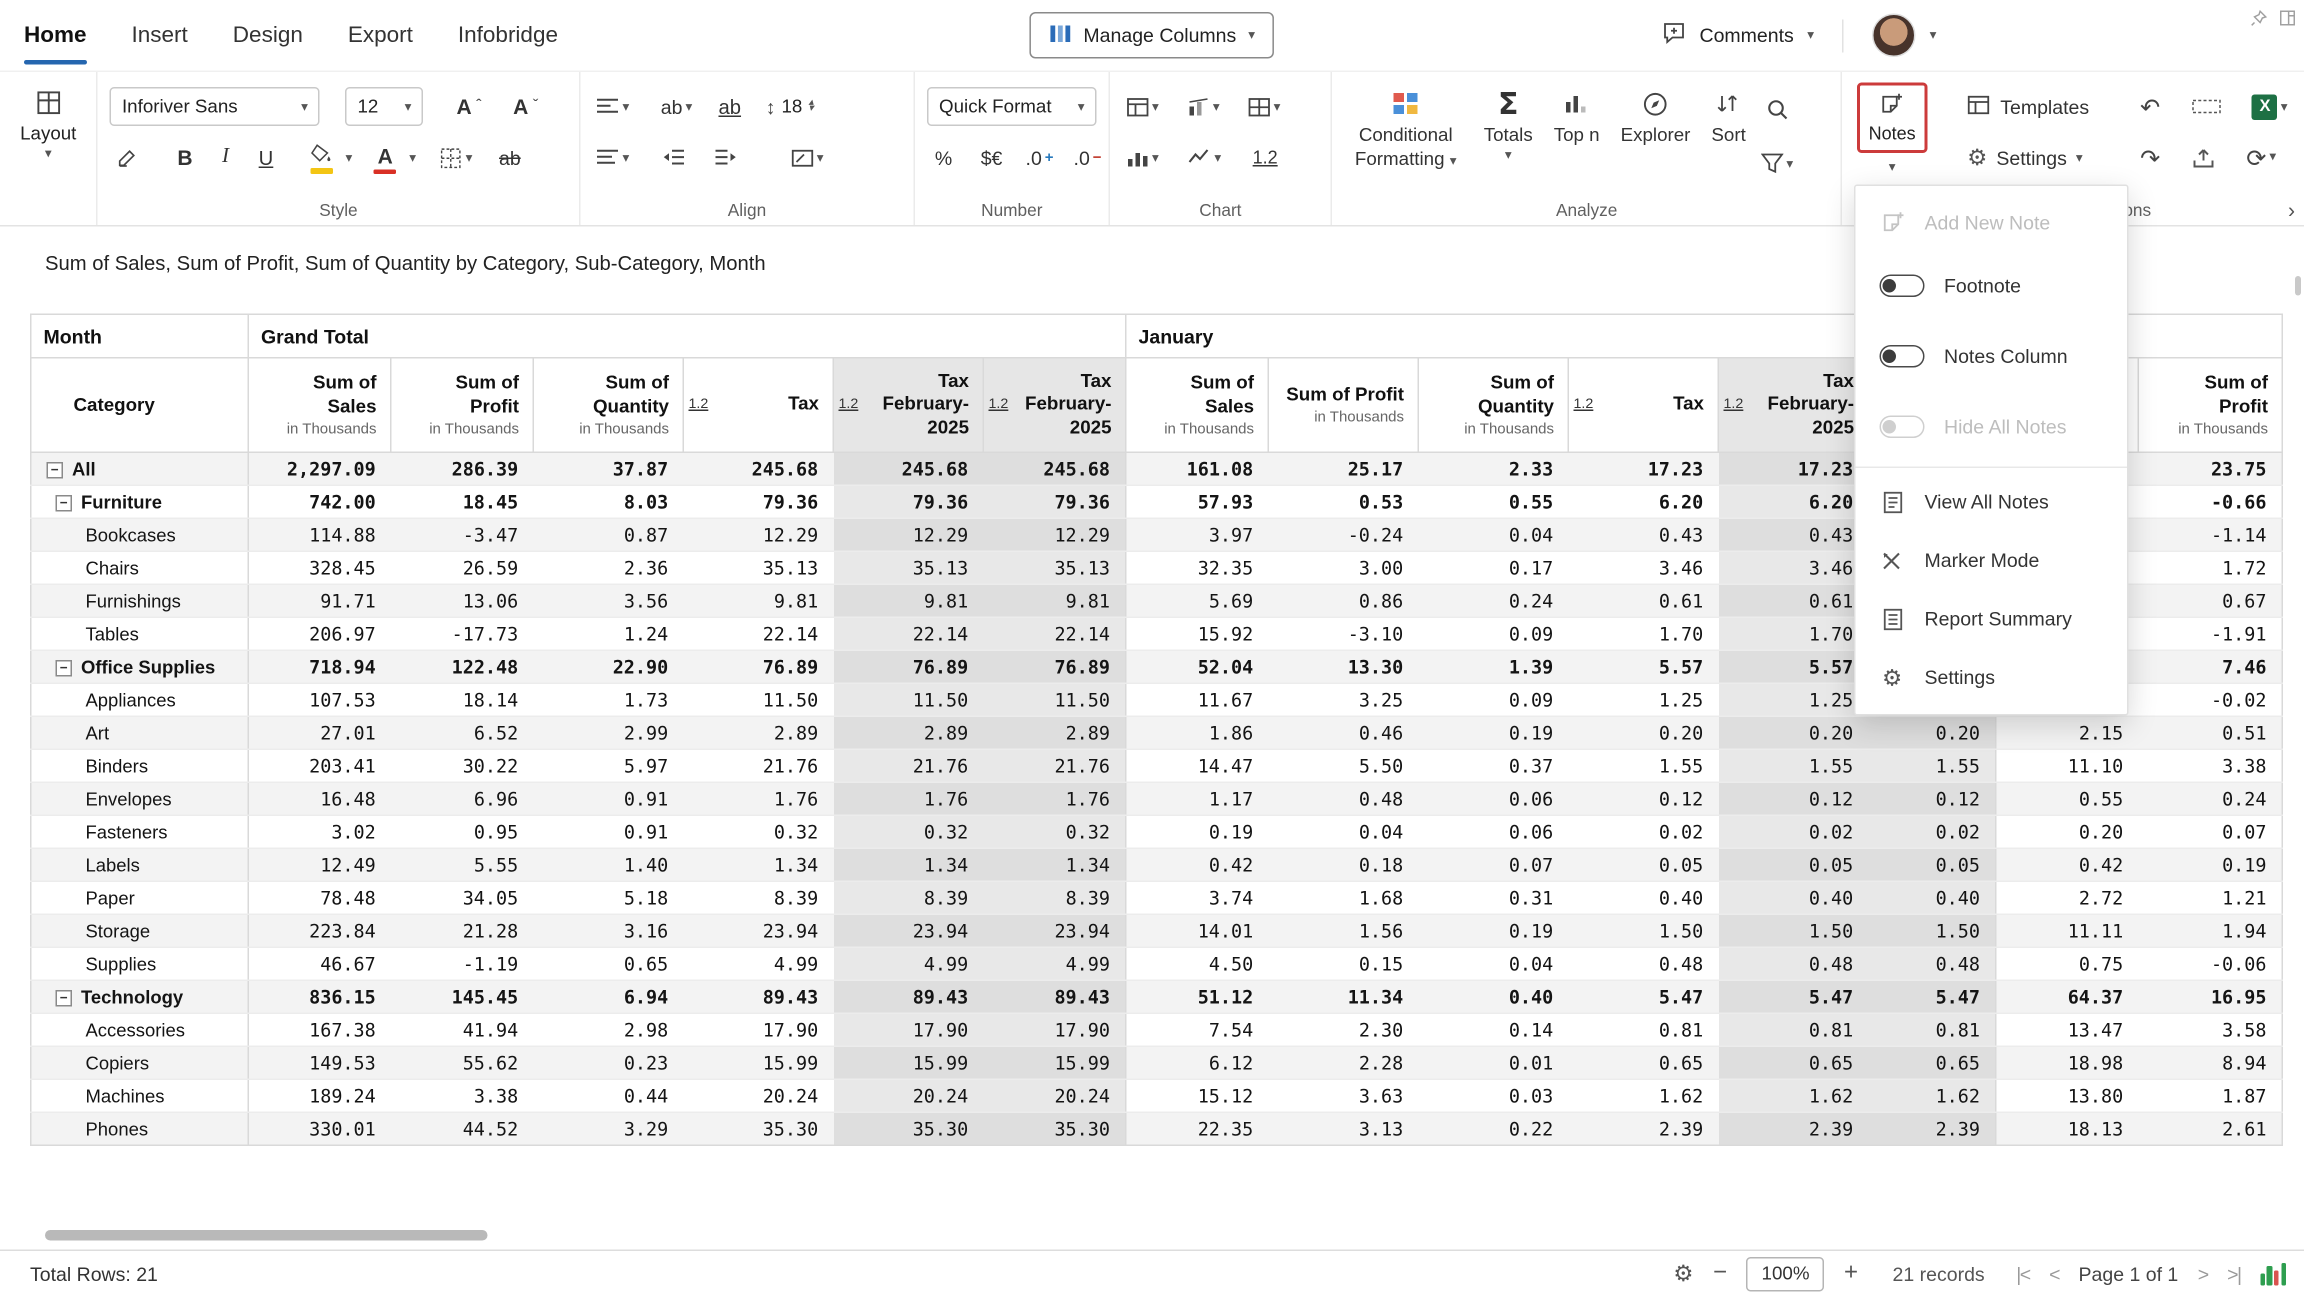 This screenshot has width=2304, height=1296. Describe the element at coordinates (1197, 799) in the screenshot. I see `data-cell: 1.17` at that location.